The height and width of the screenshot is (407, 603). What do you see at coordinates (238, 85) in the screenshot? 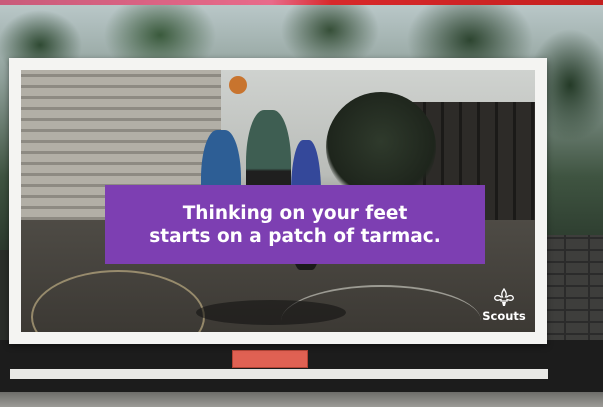
I see `ball` at bounding box center [238, 85].